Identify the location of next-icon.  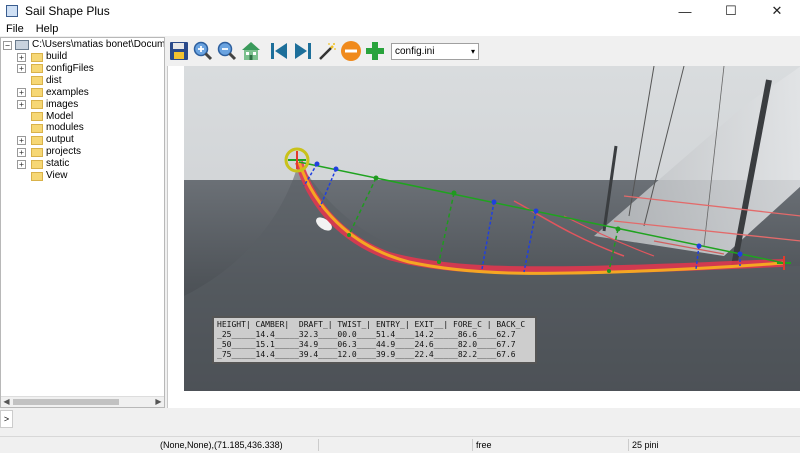
(303, 51).